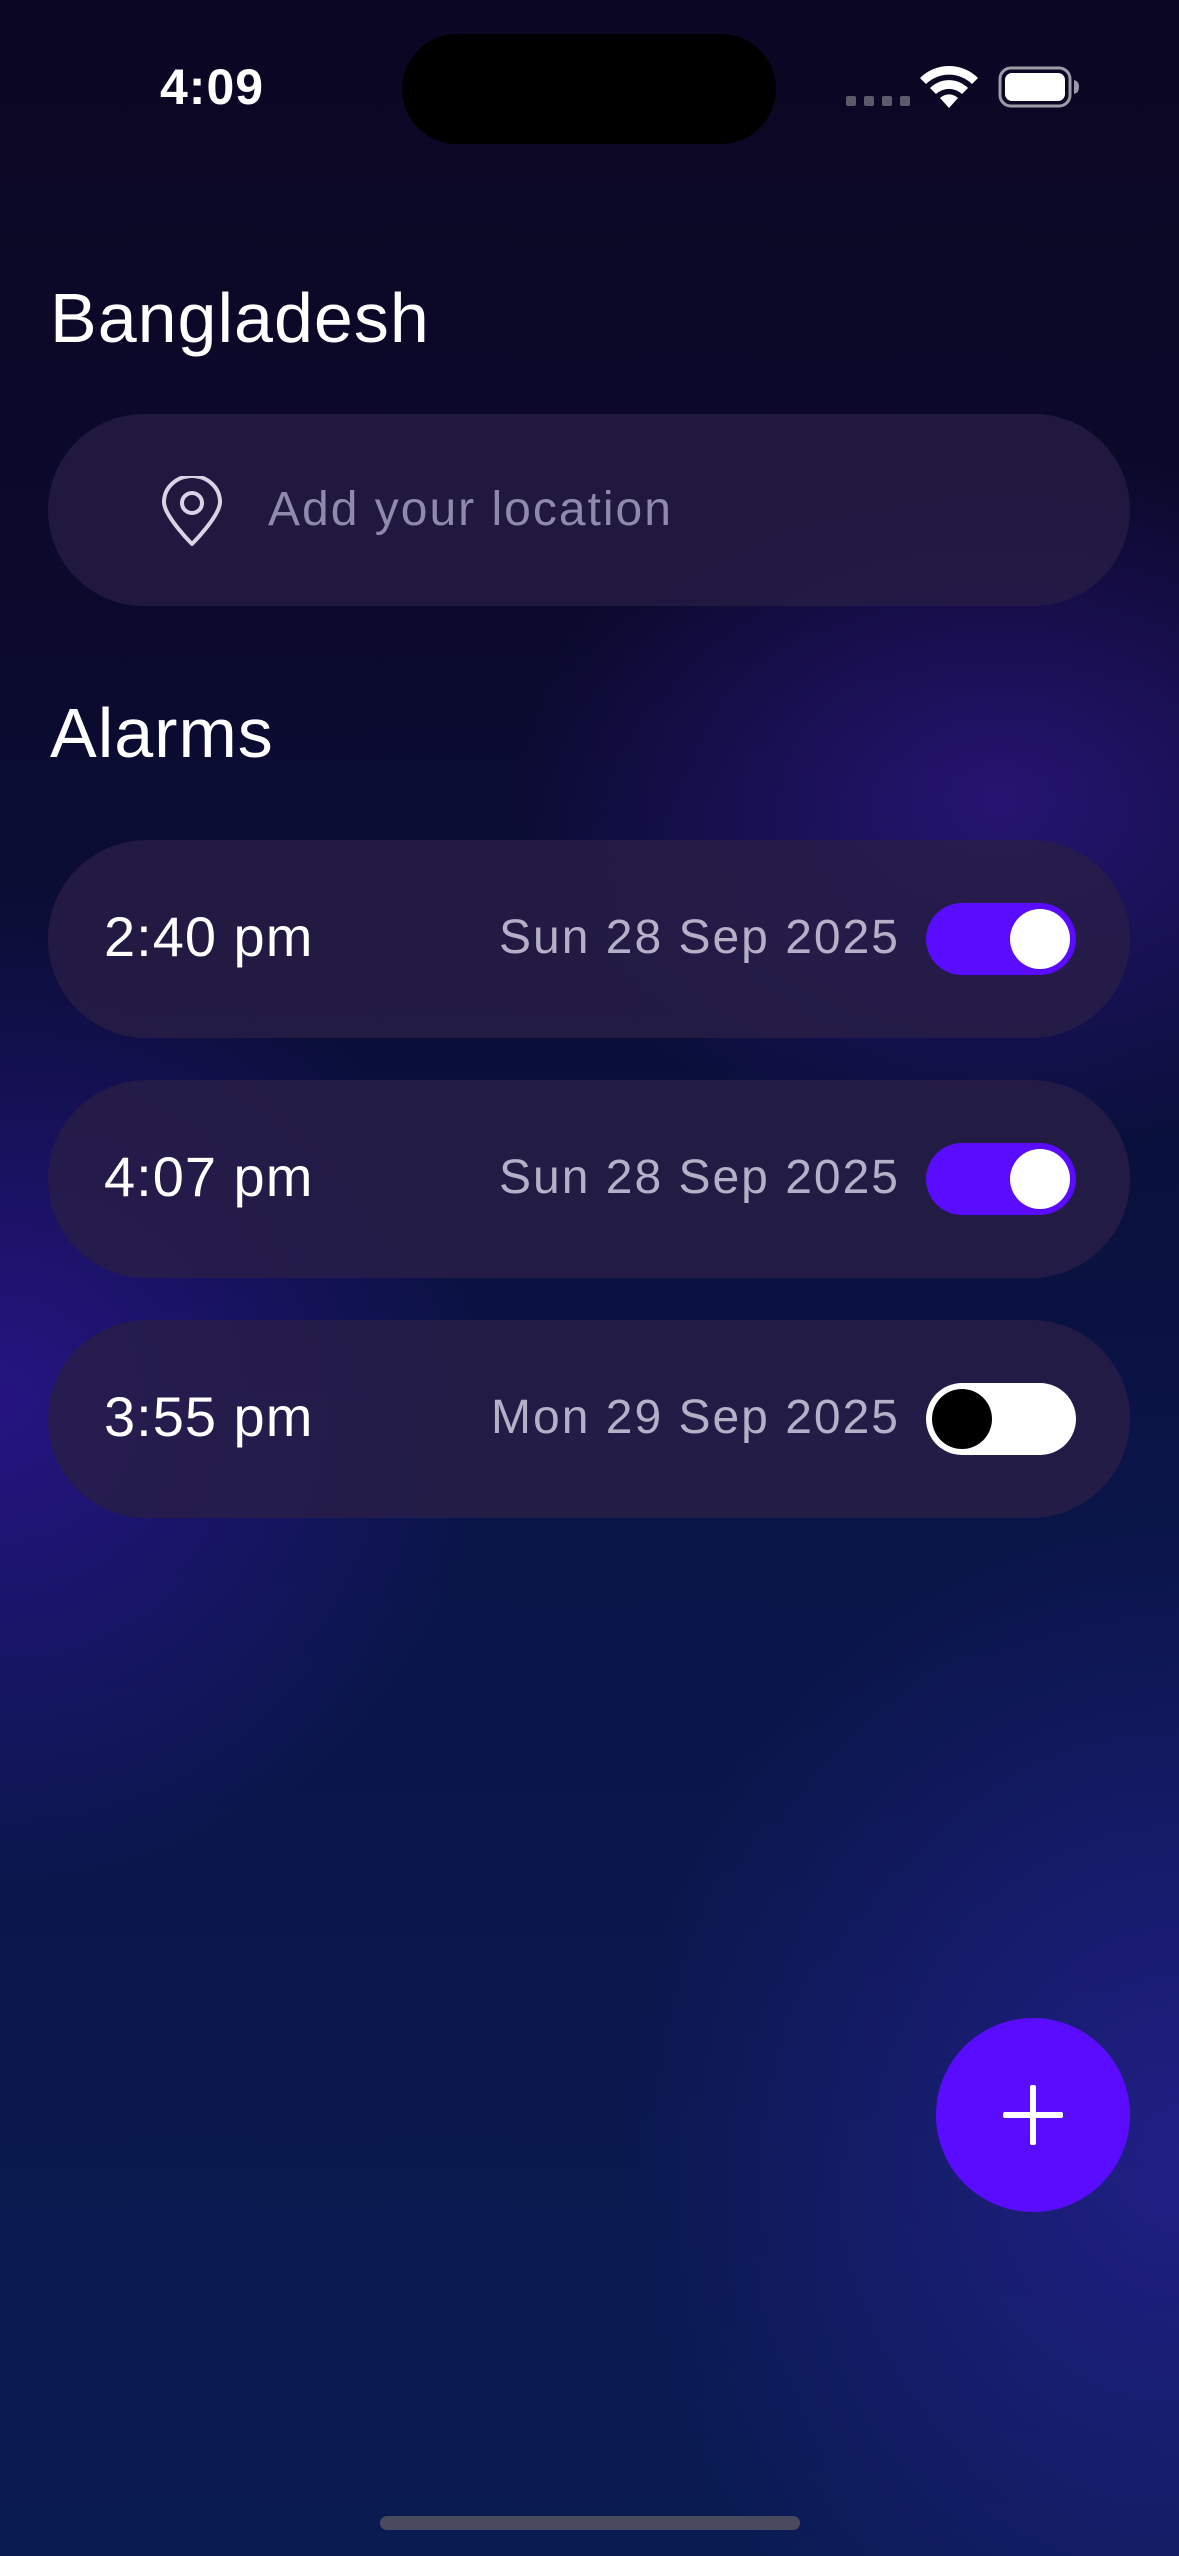 The height and width of the screenshot is (2556, 1179). Describe the element at coordinates (212, 87) in the screenshot. I see `status-time: 4:09` at that location.